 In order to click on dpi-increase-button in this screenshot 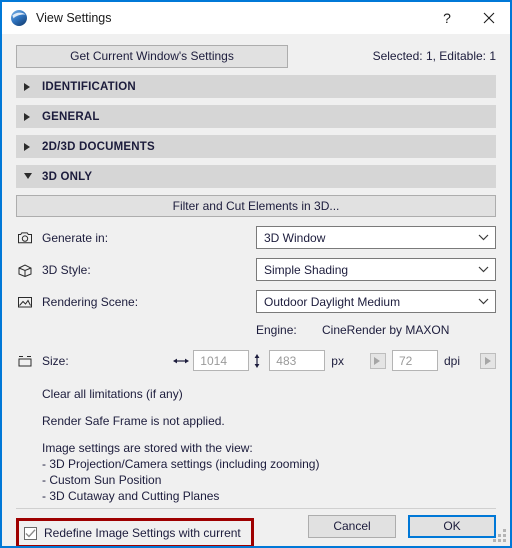, I will do `click(488, 360)`.